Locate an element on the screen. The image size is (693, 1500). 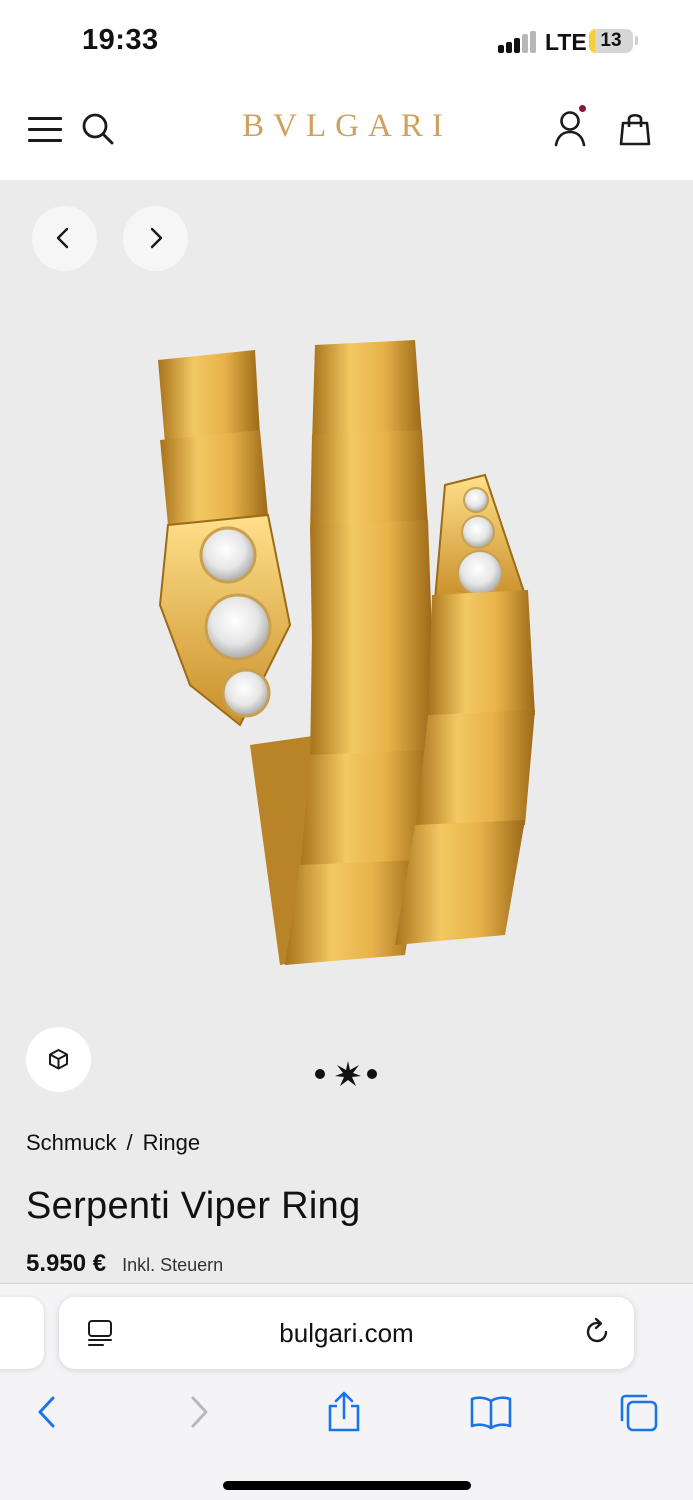
url-text: bulgari.com is located at coordinates (346, 1333).